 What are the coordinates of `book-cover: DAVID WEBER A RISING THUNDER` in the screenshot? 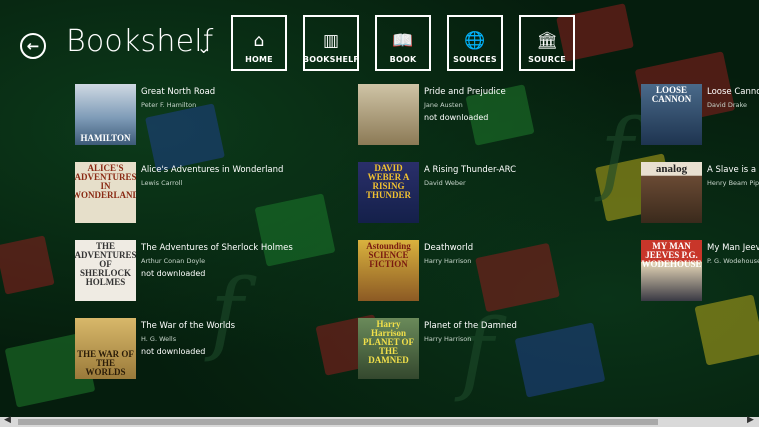 It's located at (388, 192).